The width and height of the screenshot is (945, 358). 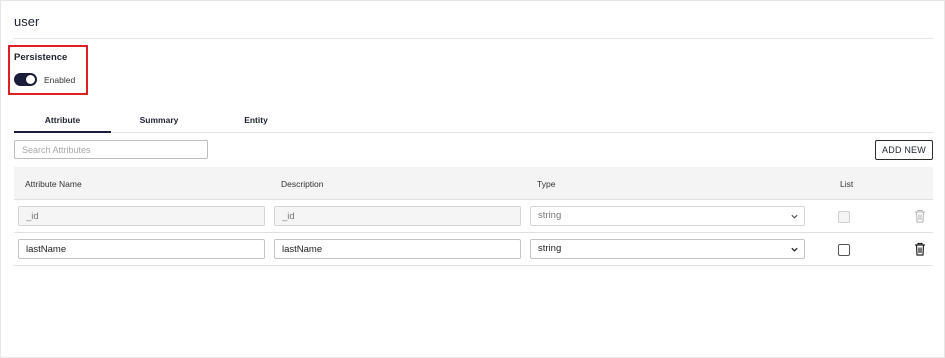 What do you see at coordinates (27, 21) in the screenshot?
I see `page-title: user` at bounding box center [27, 21].